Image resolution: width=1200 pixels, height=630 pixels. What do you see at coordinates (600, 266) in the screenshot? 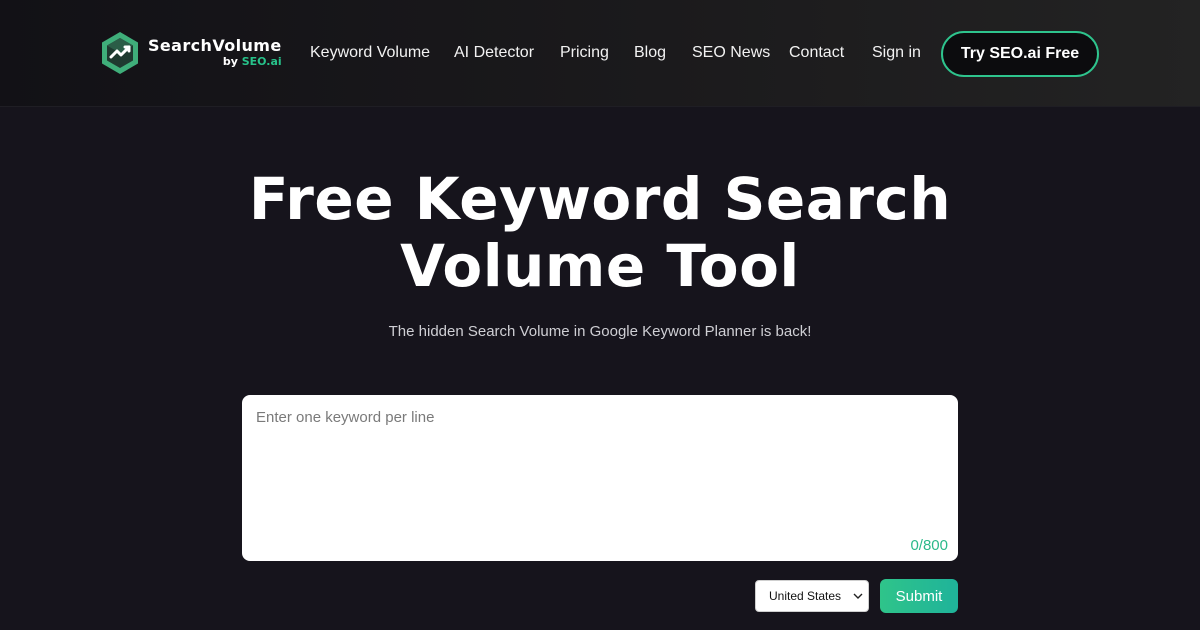
I see `page-title-line-2: Volume Tool` at bounding box center [600, 266].